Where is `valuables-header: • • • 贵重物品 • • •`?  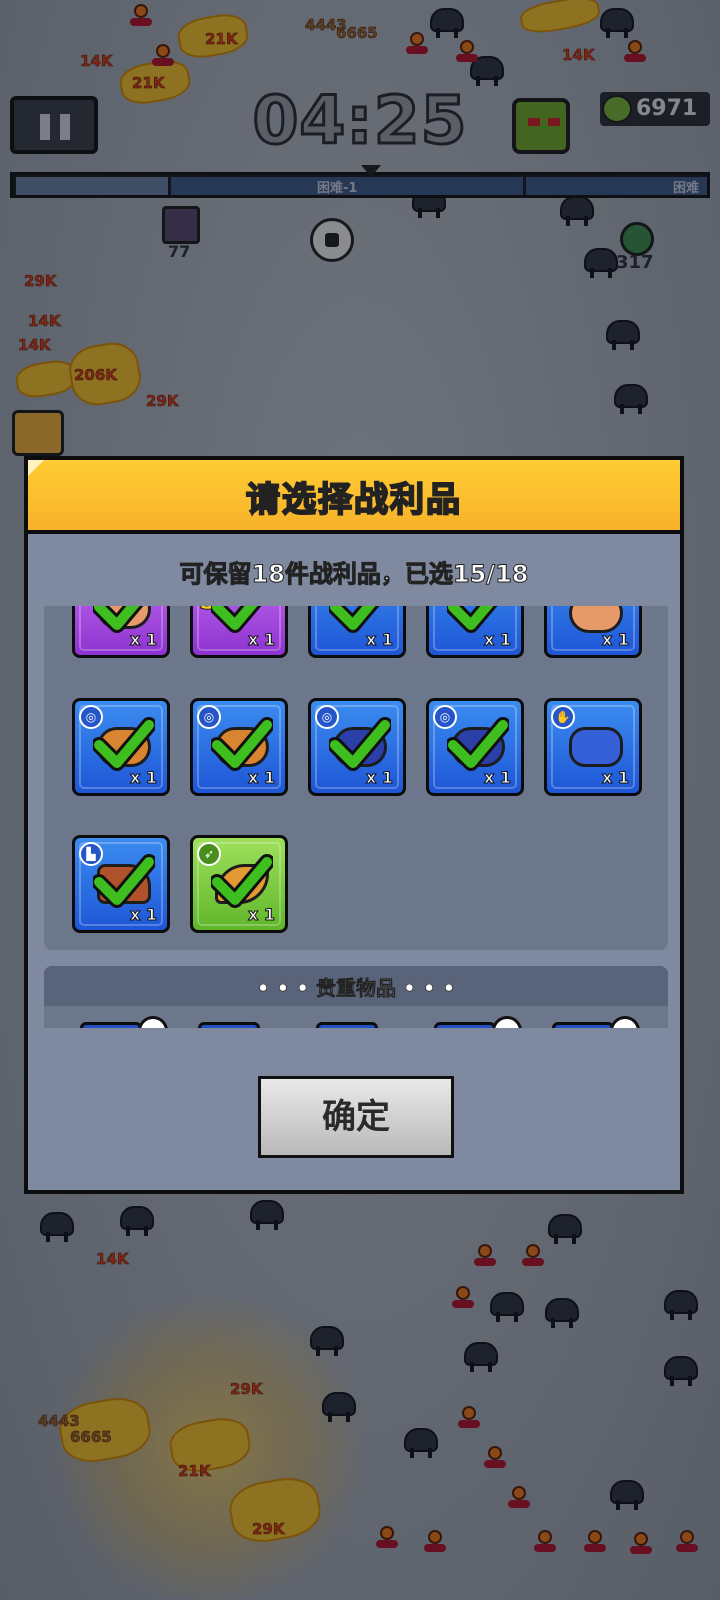 valuables-header: • • • 贵重物品 • • • is located at coordinates (356, 986).